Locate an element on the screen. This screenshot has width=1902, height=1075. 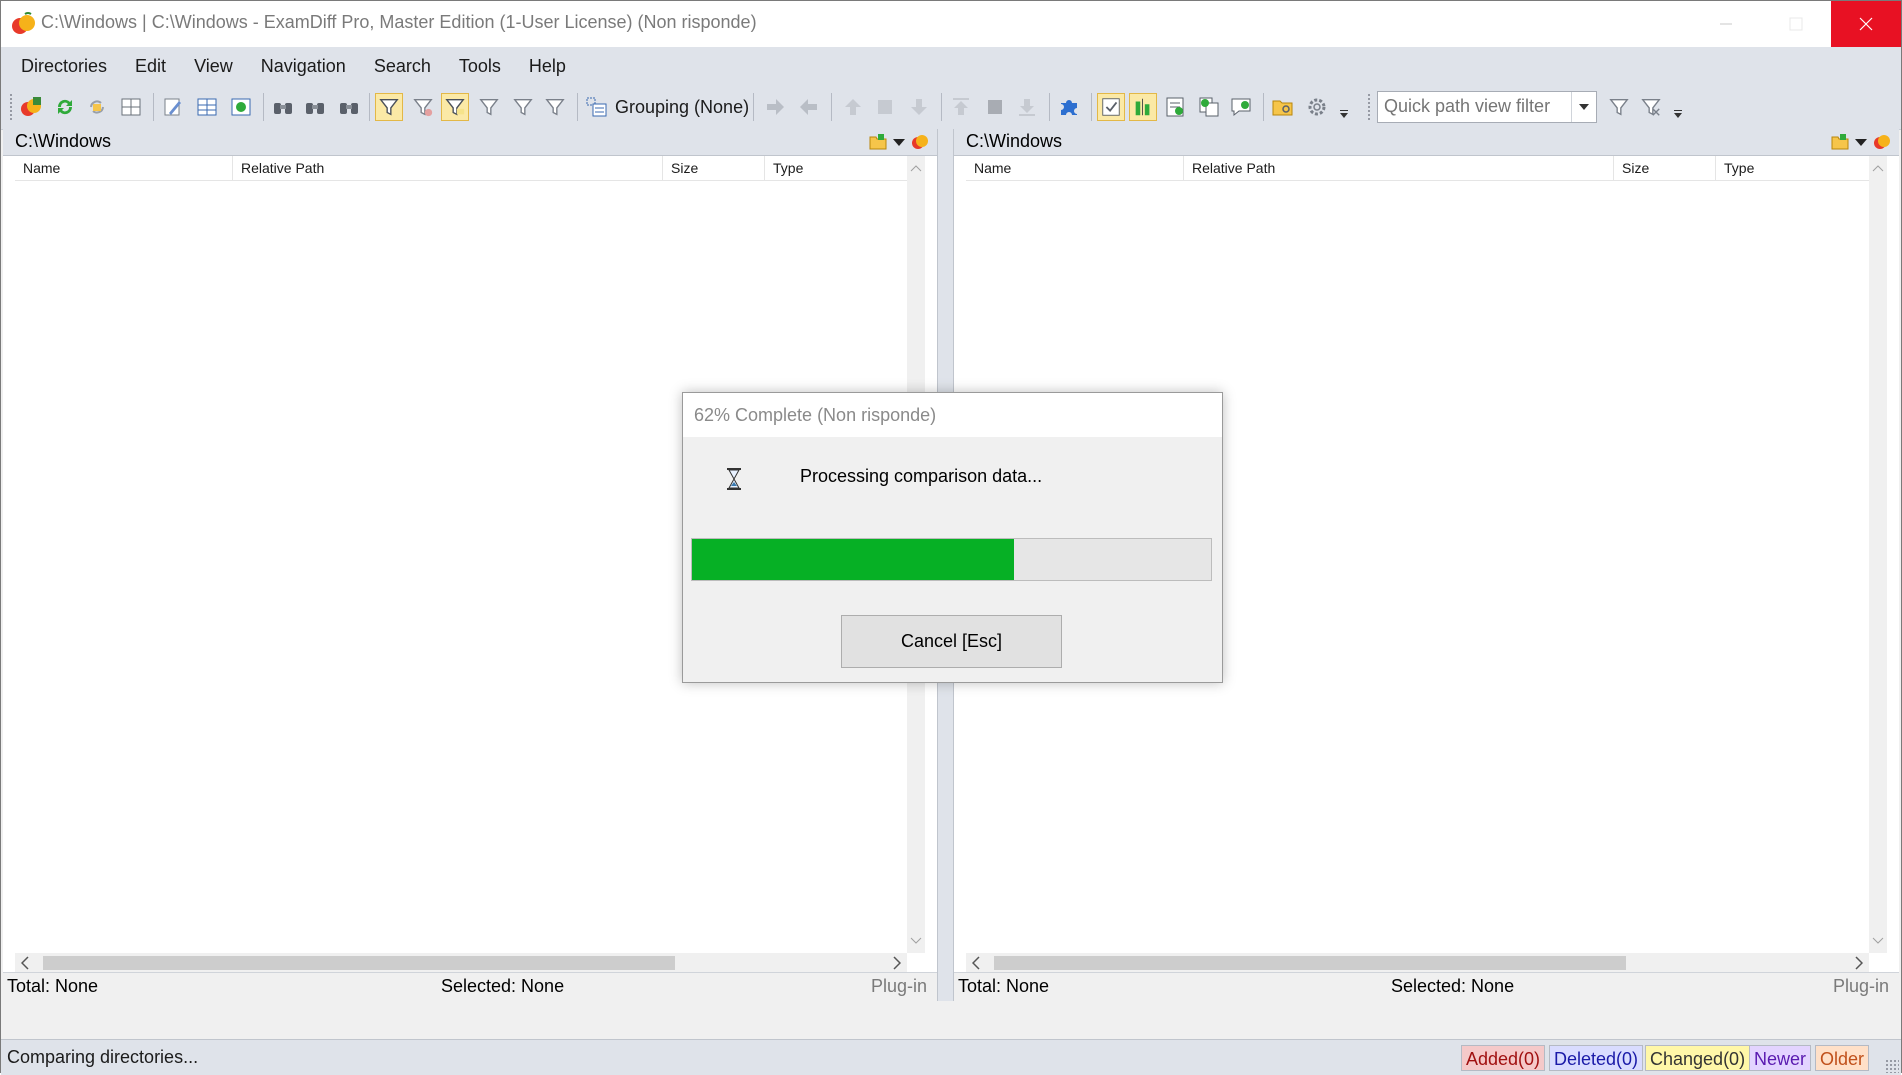
filter-added-button is located at coordinates (423, 107).